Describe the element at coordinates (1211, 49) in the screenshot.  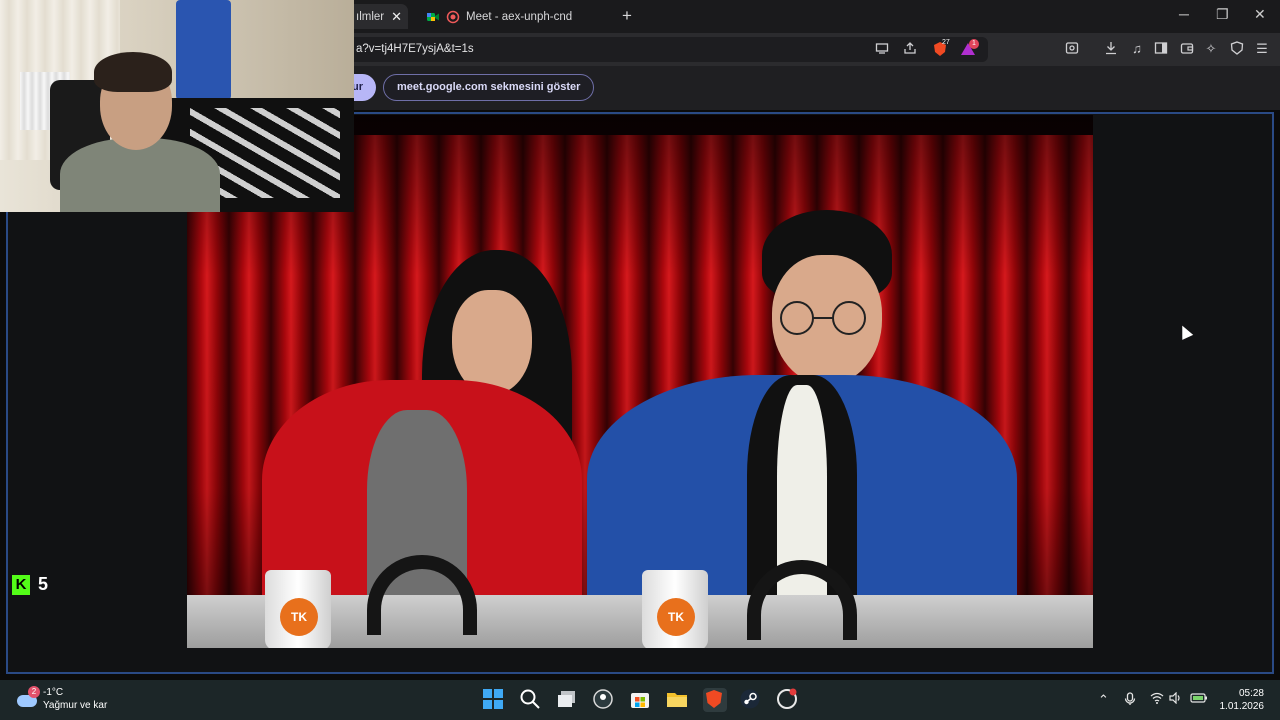
I see `leo-ai-icon: ✧` at that location.